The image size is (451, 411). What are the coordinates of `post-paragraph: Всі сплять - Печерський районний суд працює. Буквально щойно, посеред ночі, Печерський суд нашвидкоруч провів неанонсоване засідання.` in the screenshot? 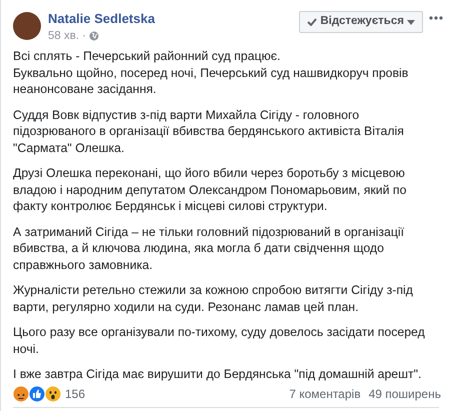 It's located at (211, 73).